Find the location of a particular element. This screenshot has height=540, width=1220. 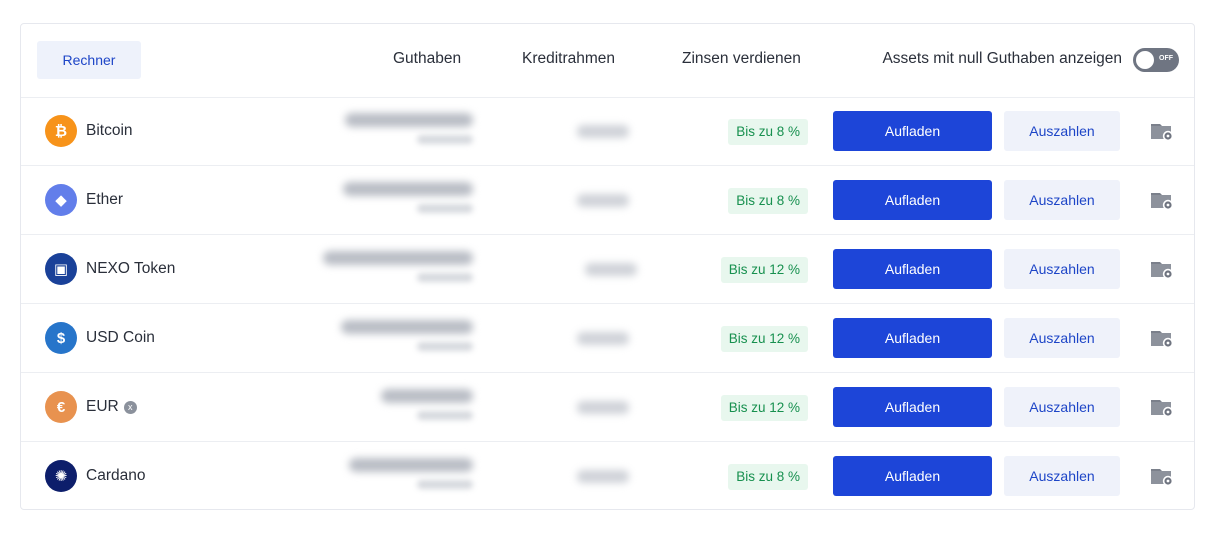

coin-glyph: ₿ is located at coordinates (61, 131).